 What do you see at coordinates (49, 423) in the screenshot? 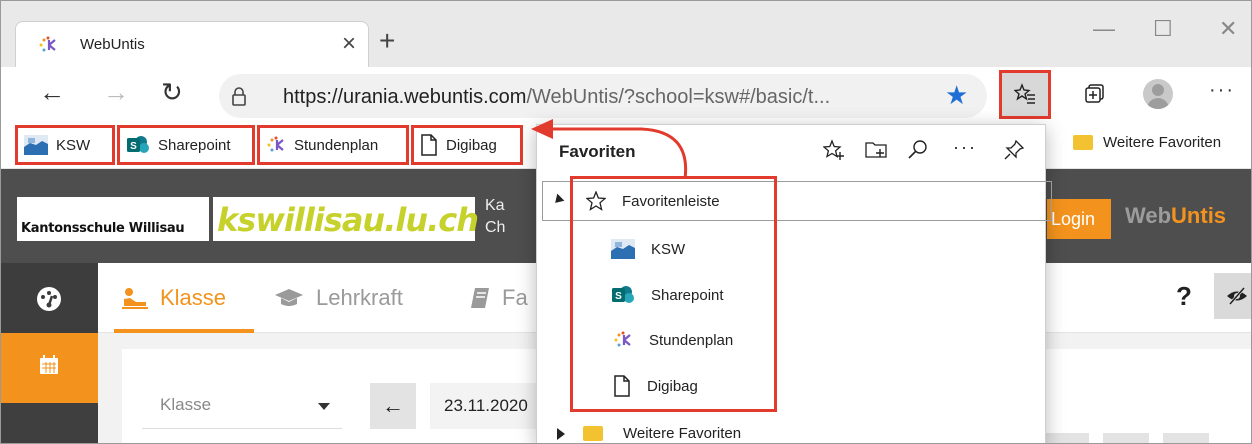
I see `sidebar-item-more` at bounding box center [49, 423].